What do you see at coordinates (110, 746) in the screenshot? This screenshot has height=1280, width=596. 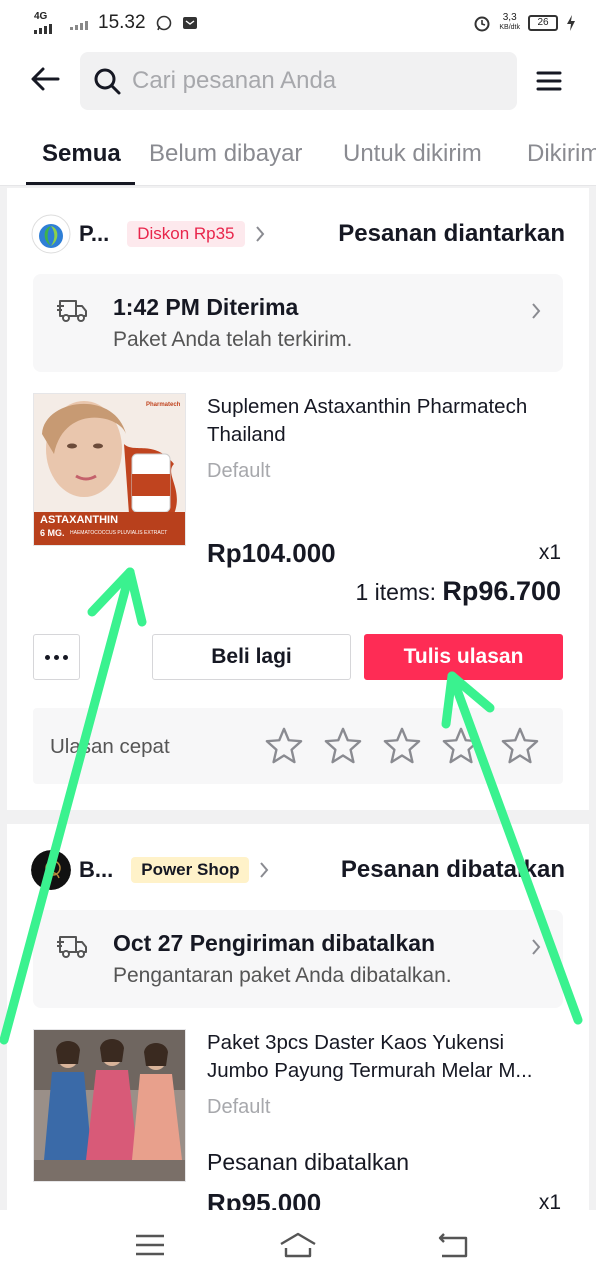 I see `quick-review-label: Ulasan cepat` at bounding box center [110, 746].